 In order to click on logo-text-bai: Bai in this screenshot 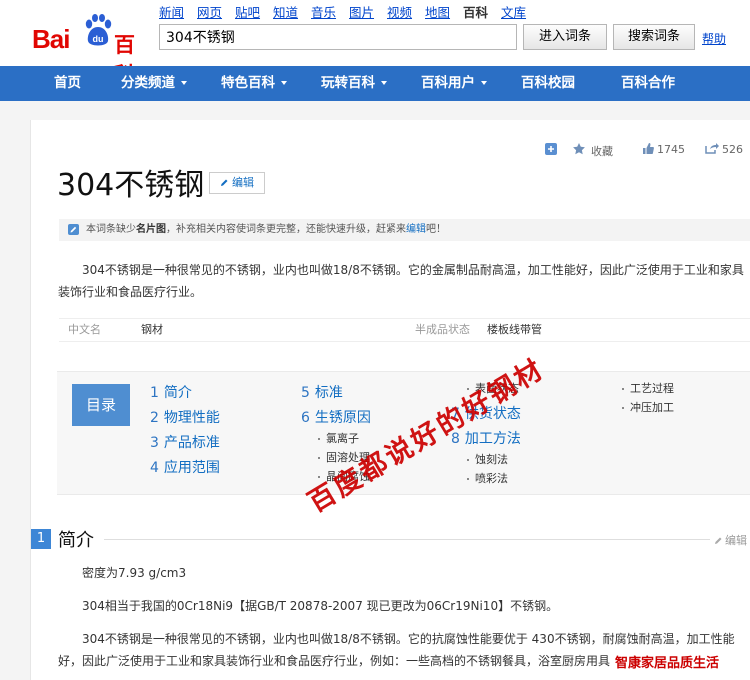, I will do `click(51, 39)`.